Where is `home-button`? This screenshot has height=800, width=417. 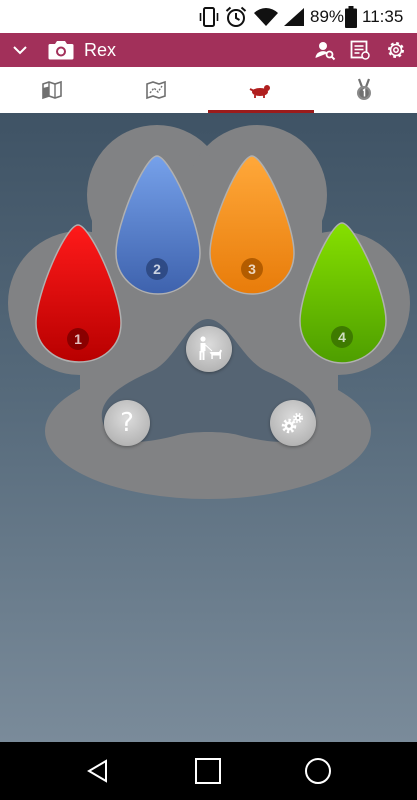
home-button is located at coordinates (208, 771).